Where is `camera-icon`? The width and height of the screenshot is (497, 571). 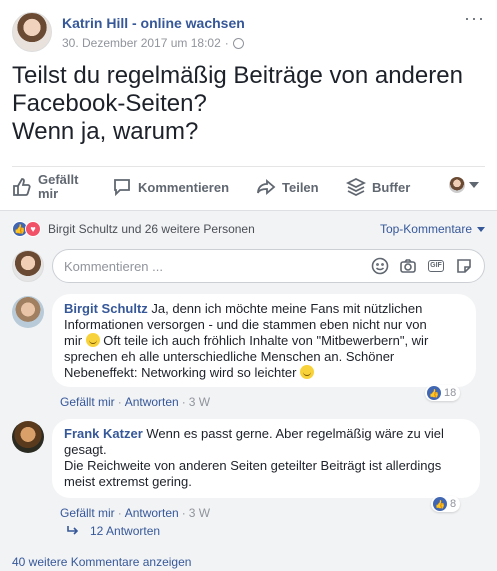
camera-icon is located at coordinates (408, 266).